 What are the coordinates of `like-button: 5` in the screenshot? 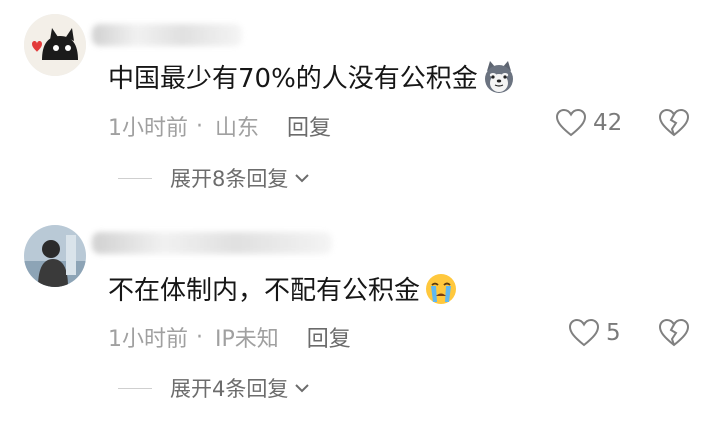 It's located at (594, 333).